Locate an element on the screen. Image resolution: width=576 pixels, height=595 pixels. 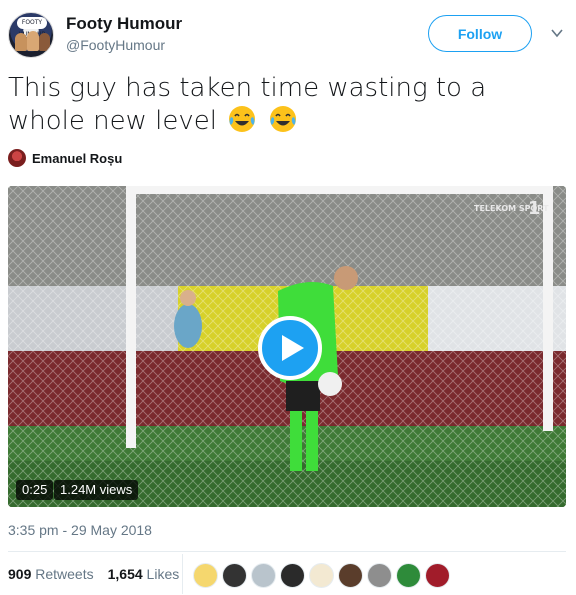
play-button is located at coordinates (290, 348).